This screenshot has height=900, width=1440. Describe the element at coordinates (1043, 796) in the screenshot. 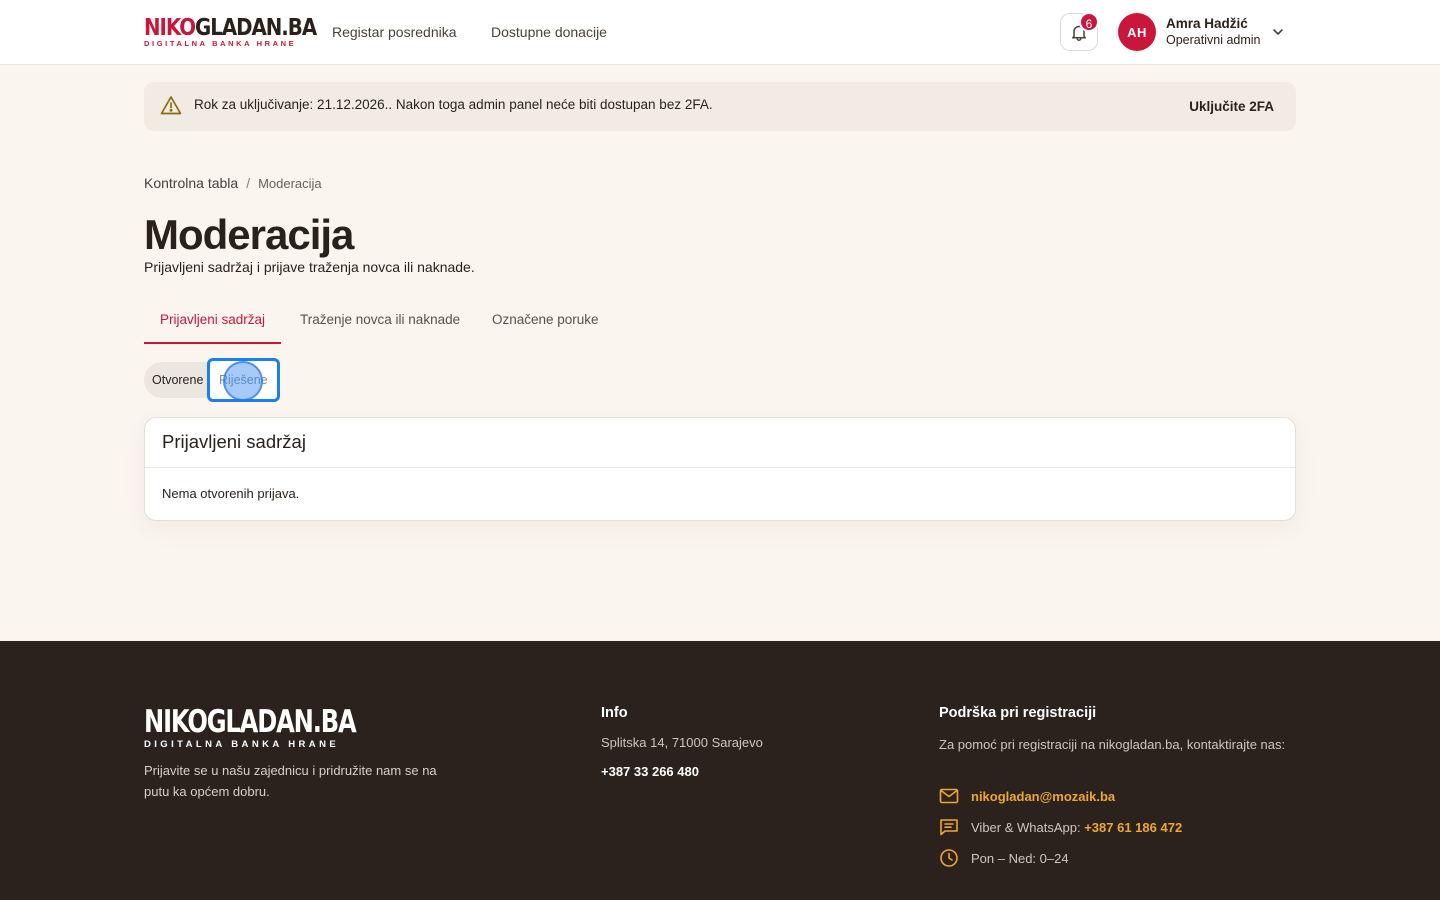

I see `footer-email-link: nikogladan@mozaik.ba` at that location.